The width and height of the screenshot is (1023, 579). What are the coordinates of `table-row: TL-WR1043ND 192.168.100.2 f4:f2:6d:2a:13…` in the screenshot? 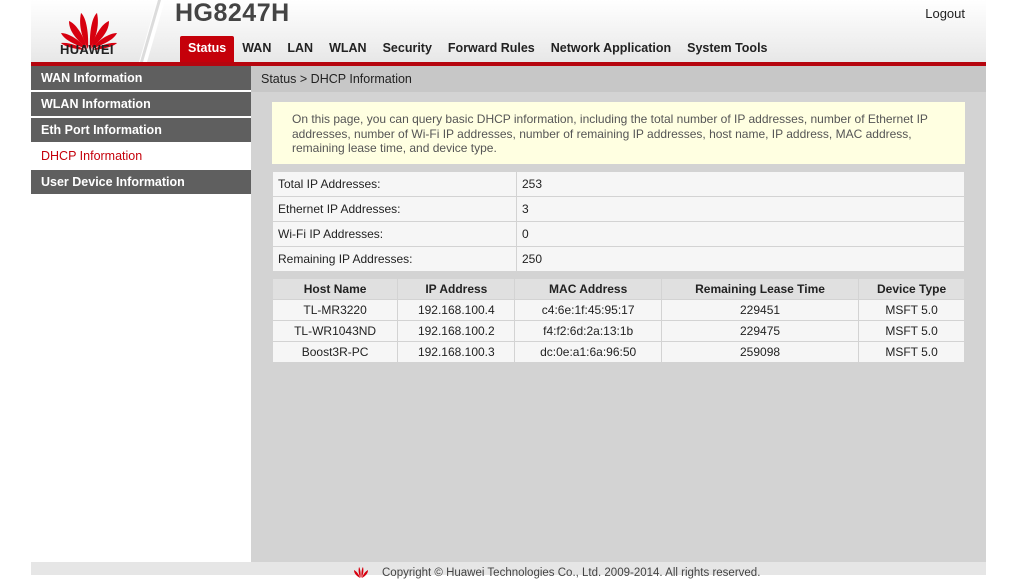 It's located at (618, 331).